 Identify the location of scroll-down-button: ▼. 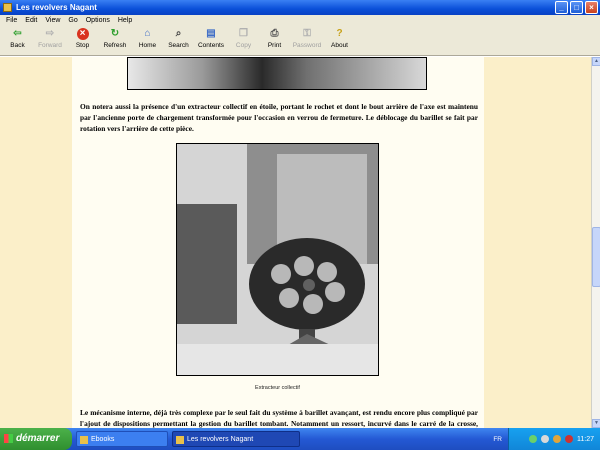
(596, 423).